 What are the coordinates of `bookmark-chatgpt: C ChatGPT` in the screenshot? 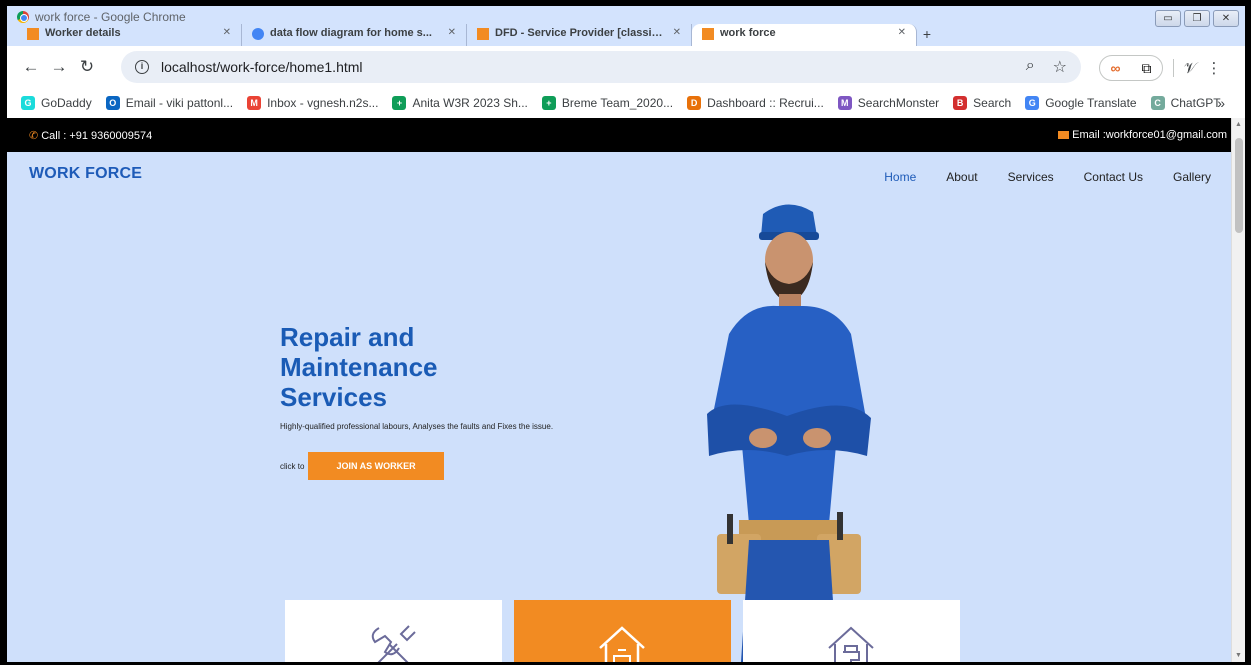 It's located at (1185, 103).